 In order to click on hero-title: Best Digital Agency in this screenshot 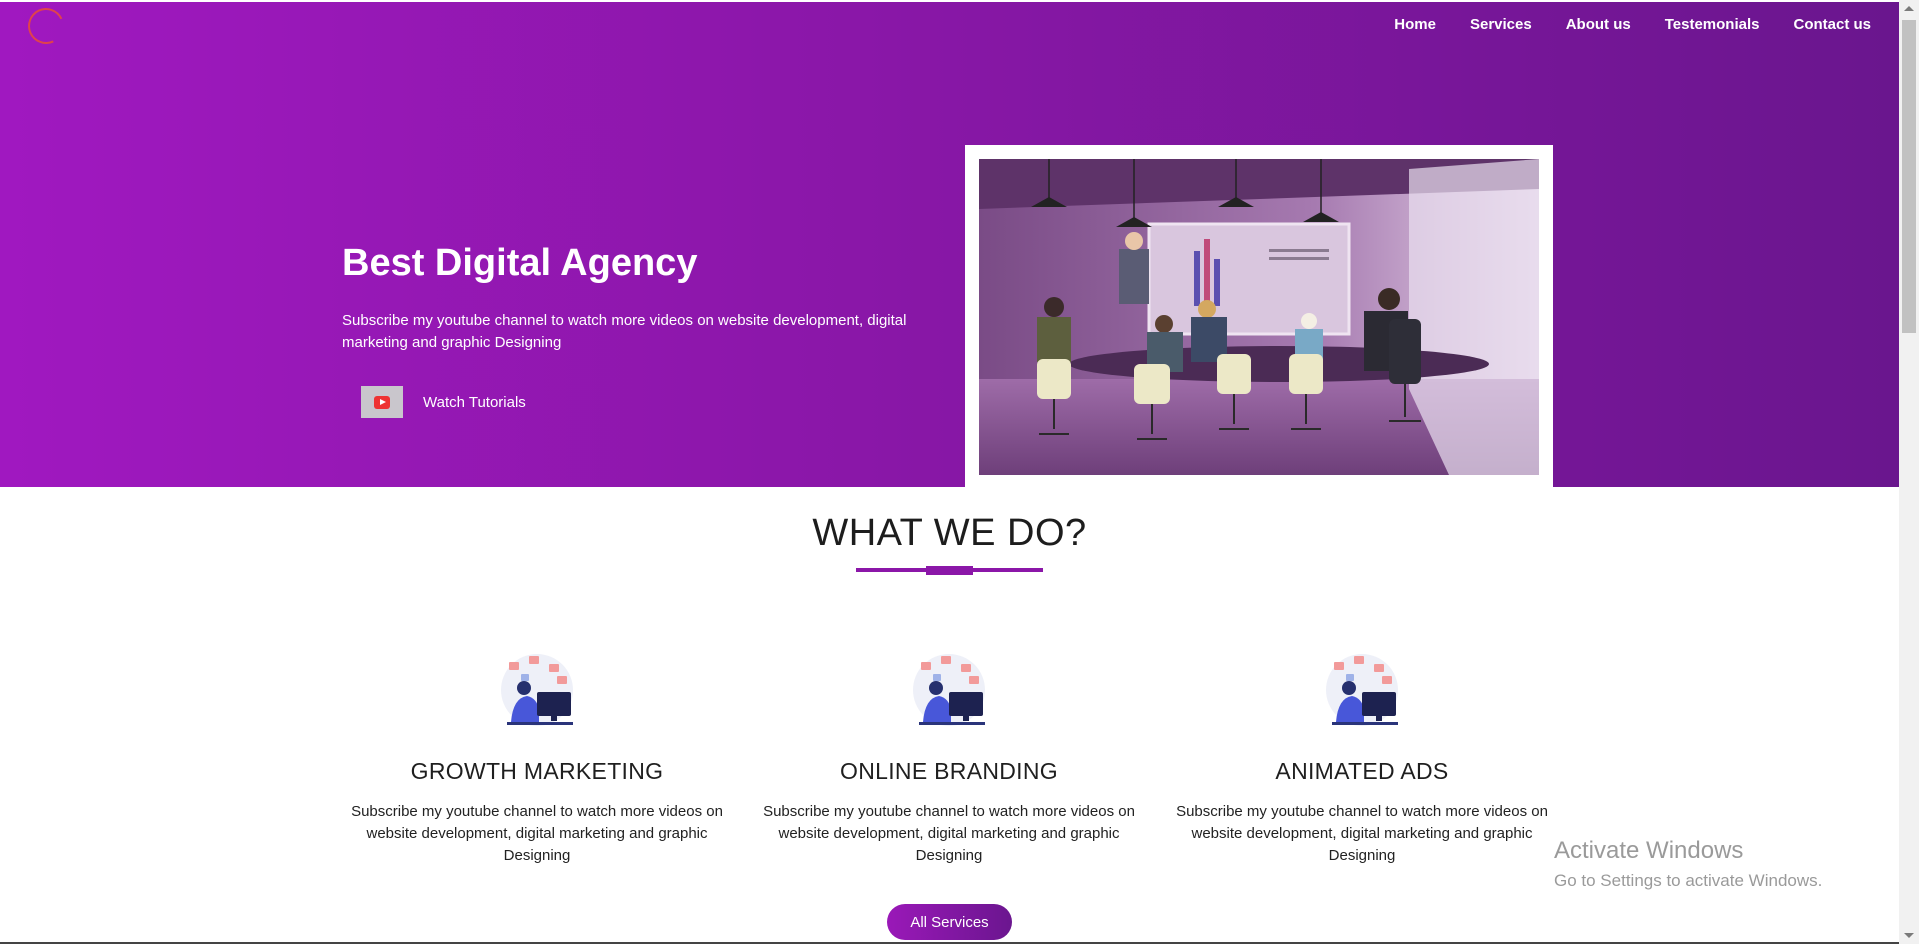, I will do `click(520, 263)`.